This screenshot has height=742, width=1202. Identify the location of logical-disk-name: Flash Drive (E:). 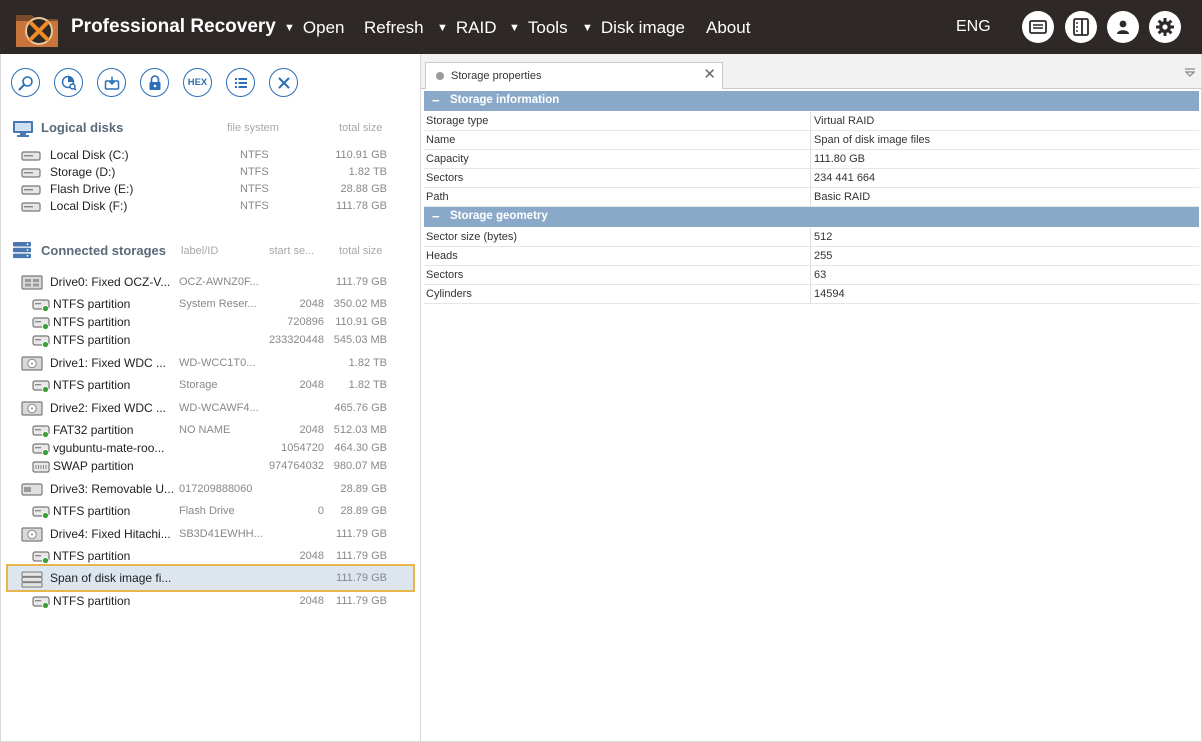
(92, 189).